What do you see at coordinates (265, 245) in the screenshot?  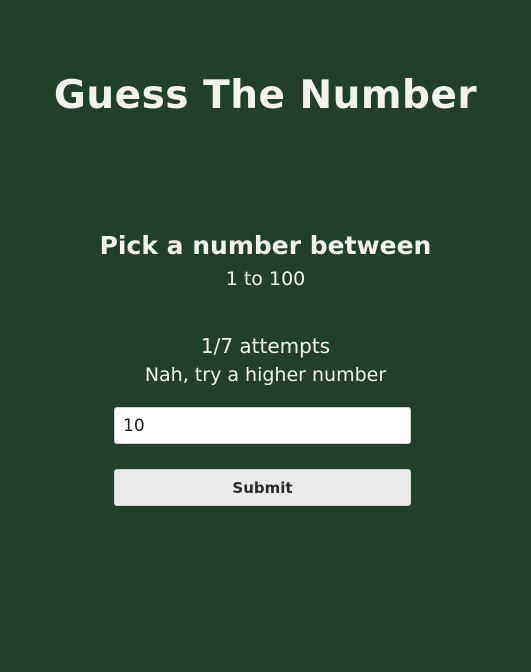 I see `prompt-text: Pick a number between` at bounding box center [265, 245].